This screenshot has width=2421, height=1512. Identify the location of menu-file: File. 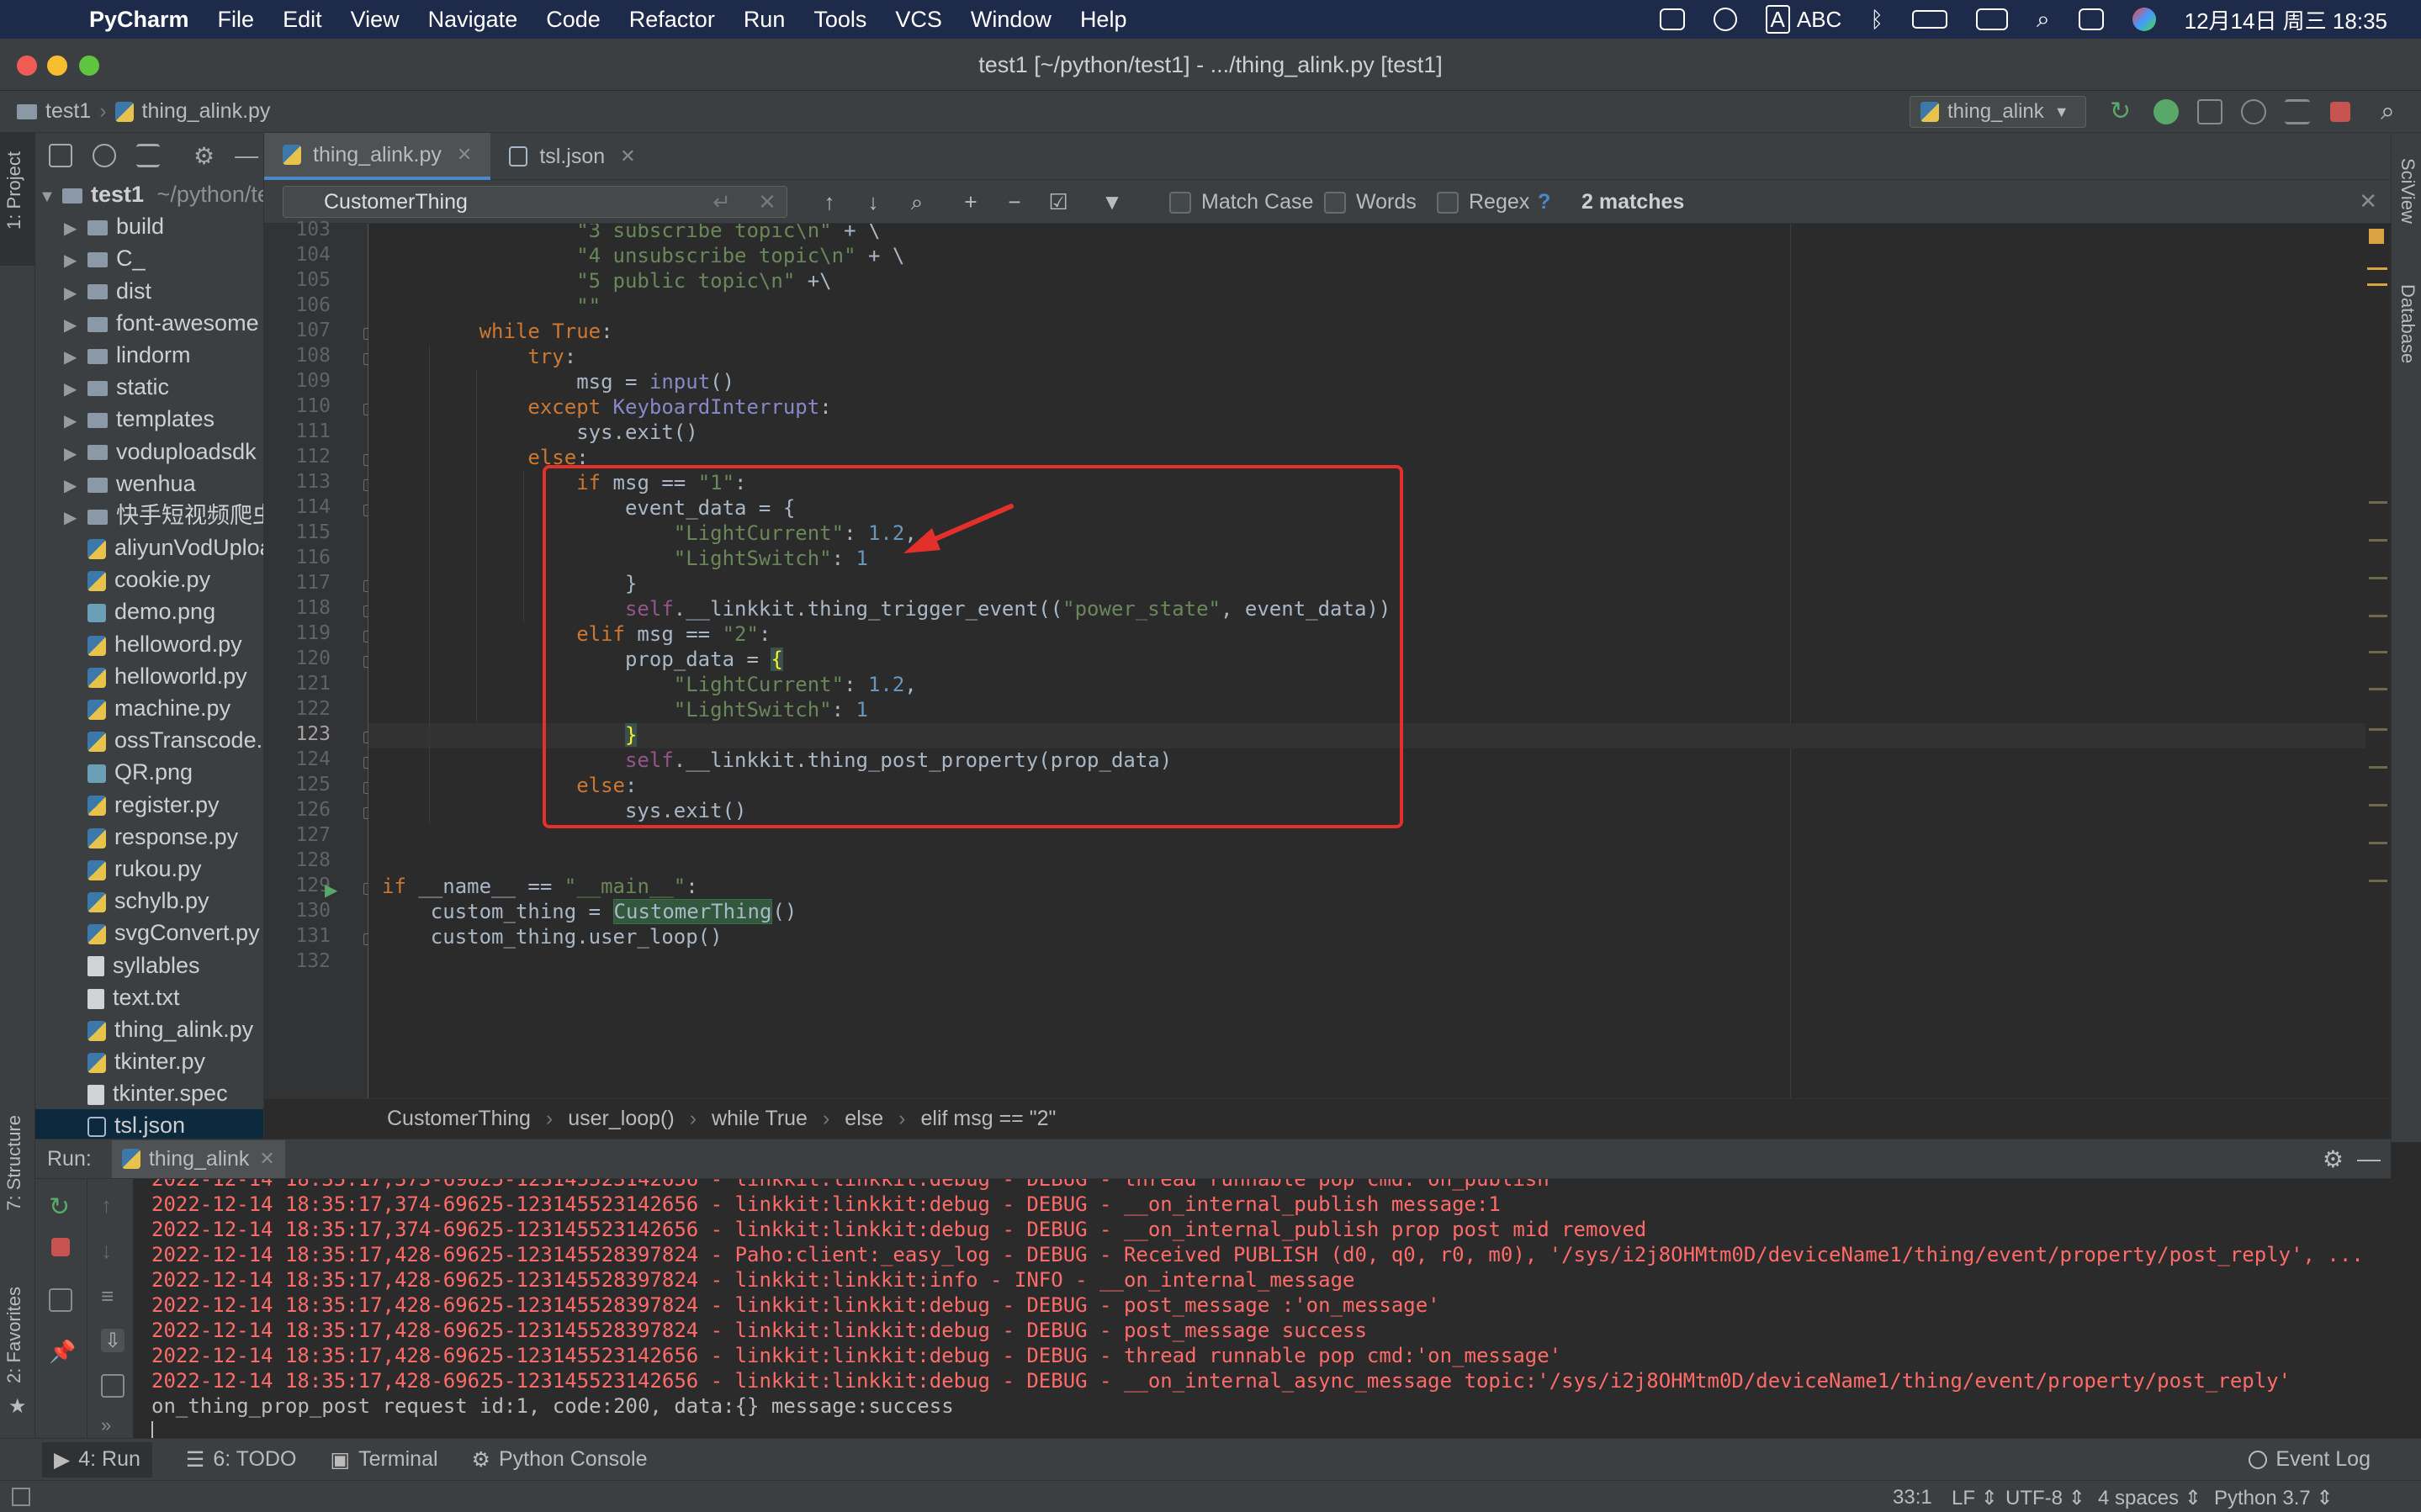
(237, 20).